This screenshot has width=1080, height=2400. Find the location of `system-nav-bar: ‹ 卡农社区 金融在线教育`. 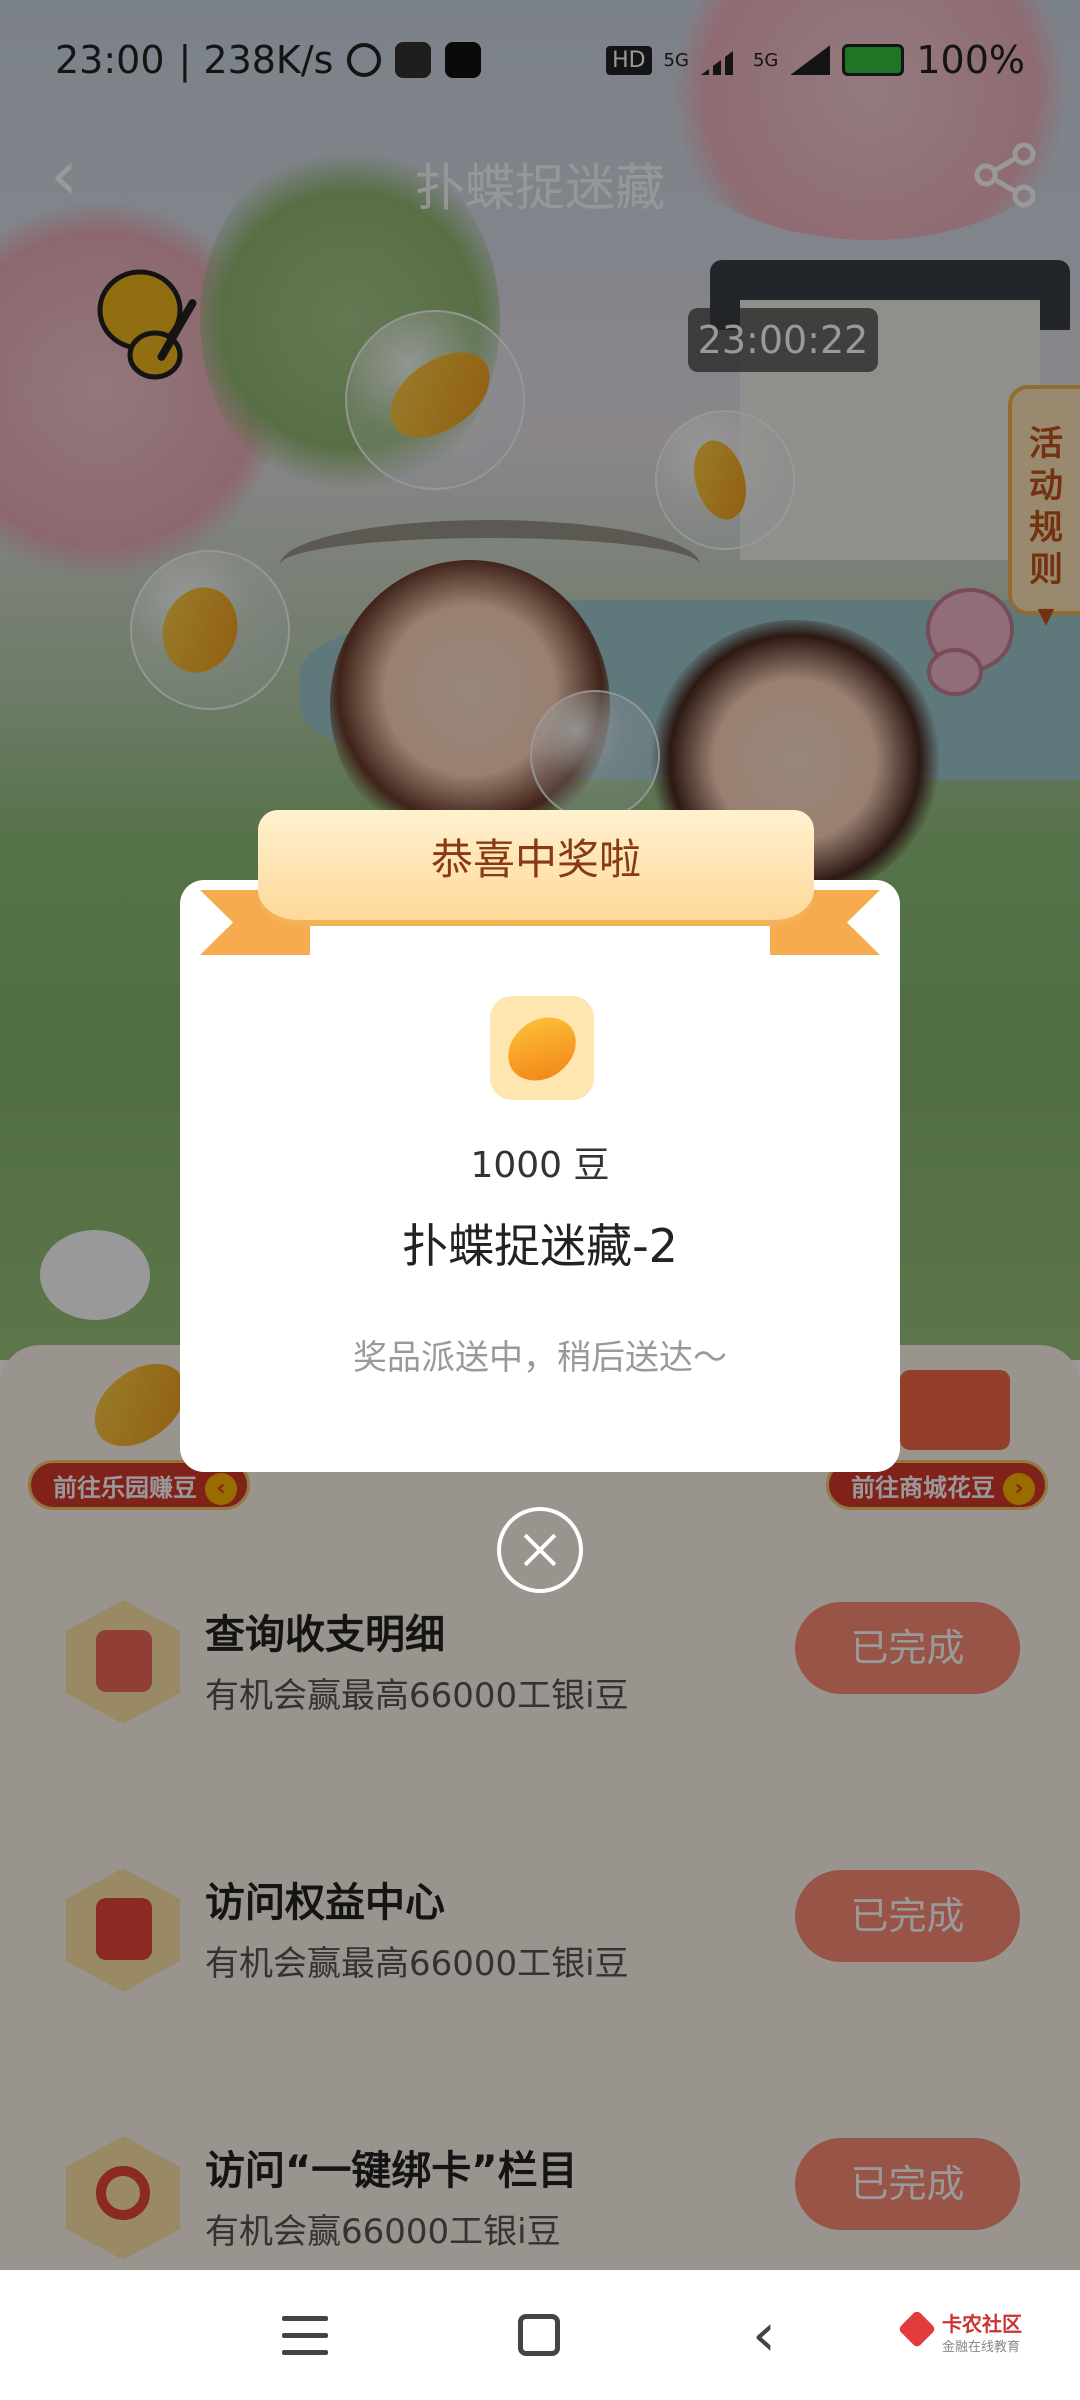

system-nav-bar: ‹ 卡农社区 金融在线教育 is located at coordinates (540, 2335).